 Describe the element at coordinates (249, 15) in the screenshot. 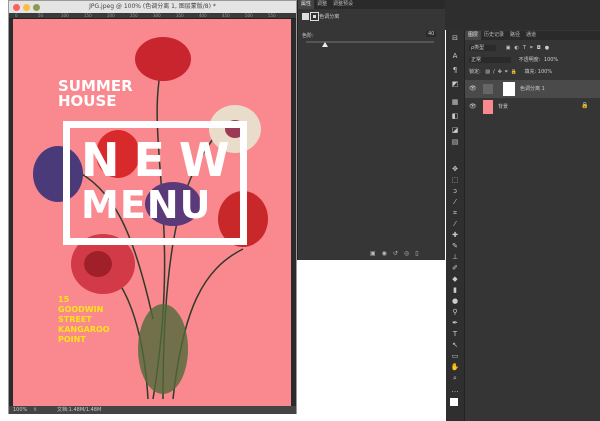

I see `ruler-tick: 500` at that location.